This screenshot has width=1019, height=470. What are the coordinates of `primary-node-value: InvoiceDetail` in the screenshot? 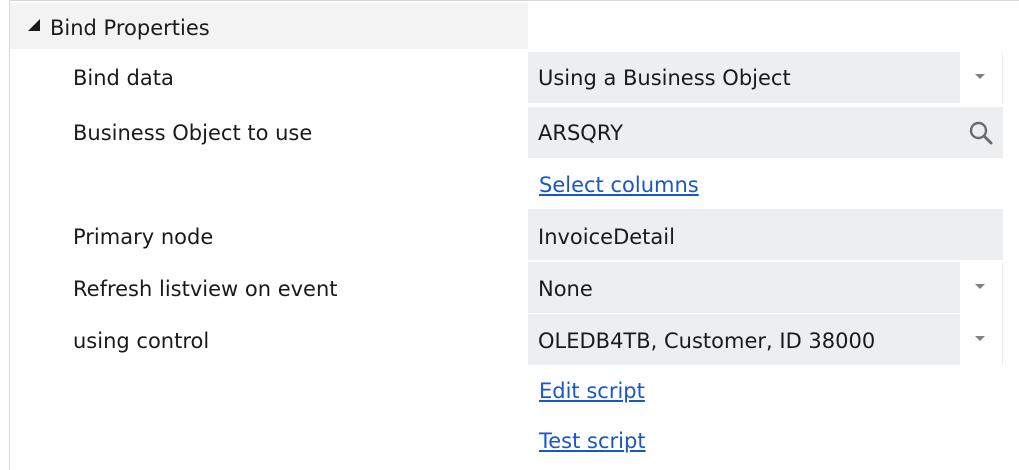 It's located at (606, 237).